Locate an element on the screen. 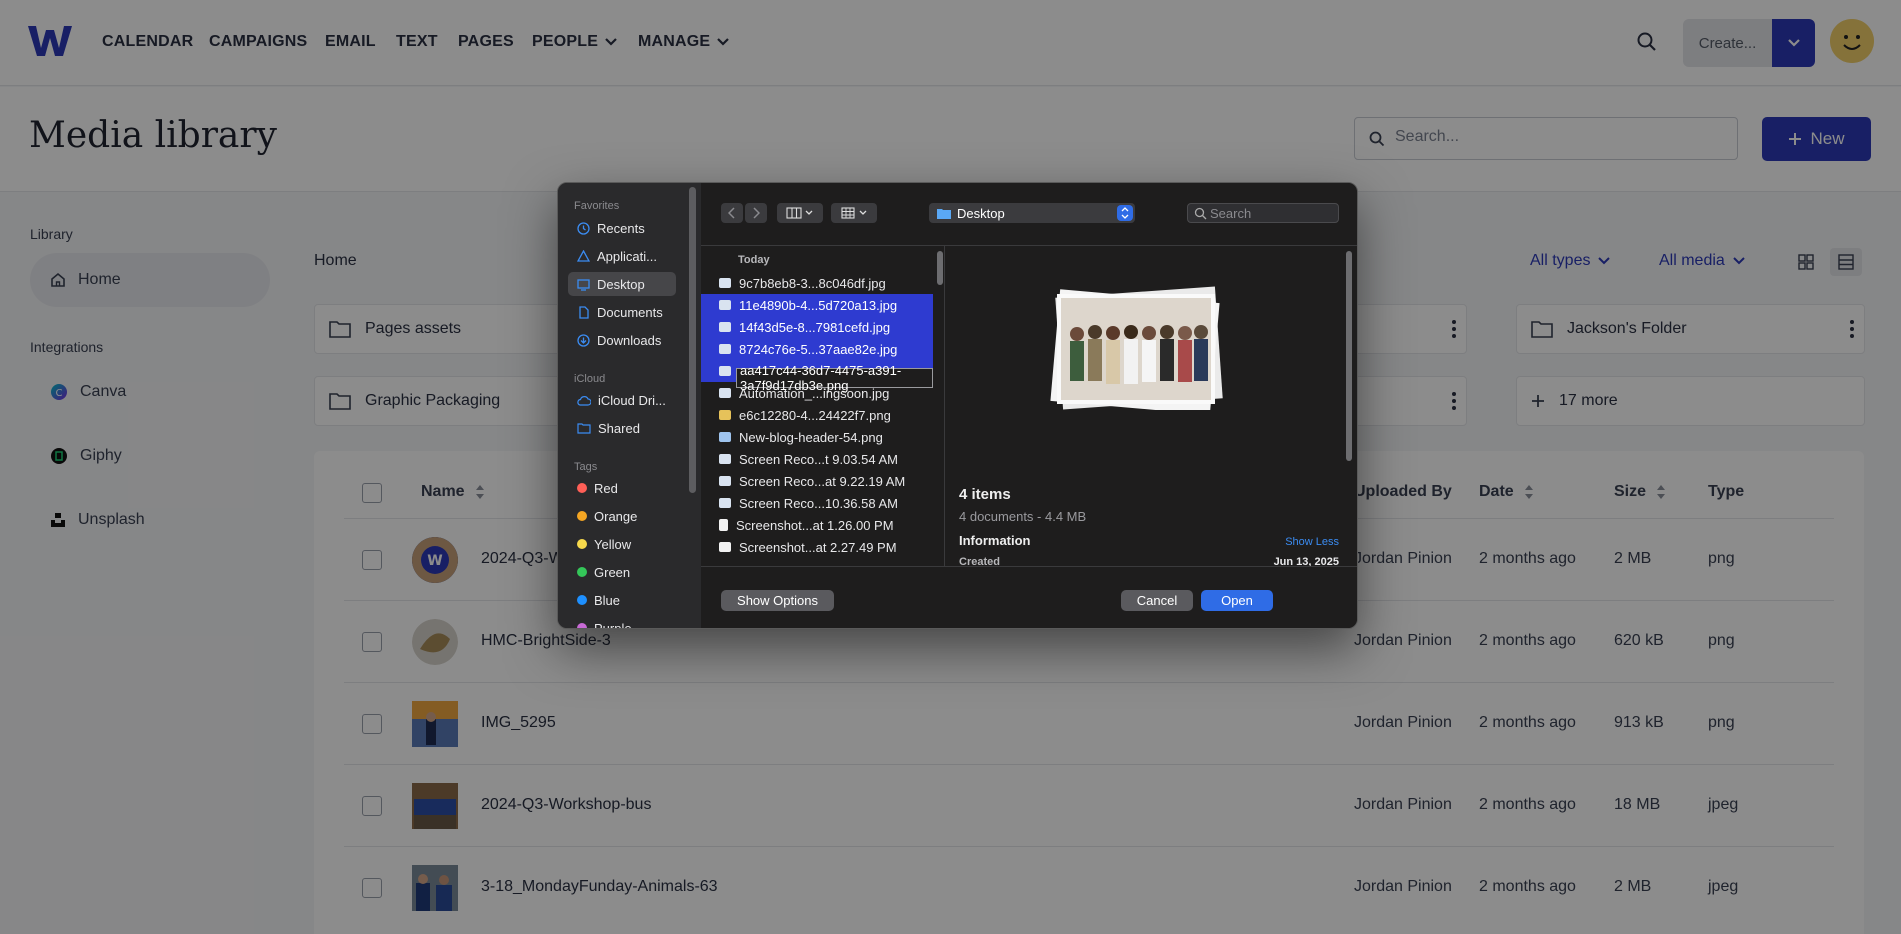 Image resolution: width=1901 pixels, height=934 pixels. file-name: 8724c76e-5...37aae82e.jpg is located at coordinates (818, 349).